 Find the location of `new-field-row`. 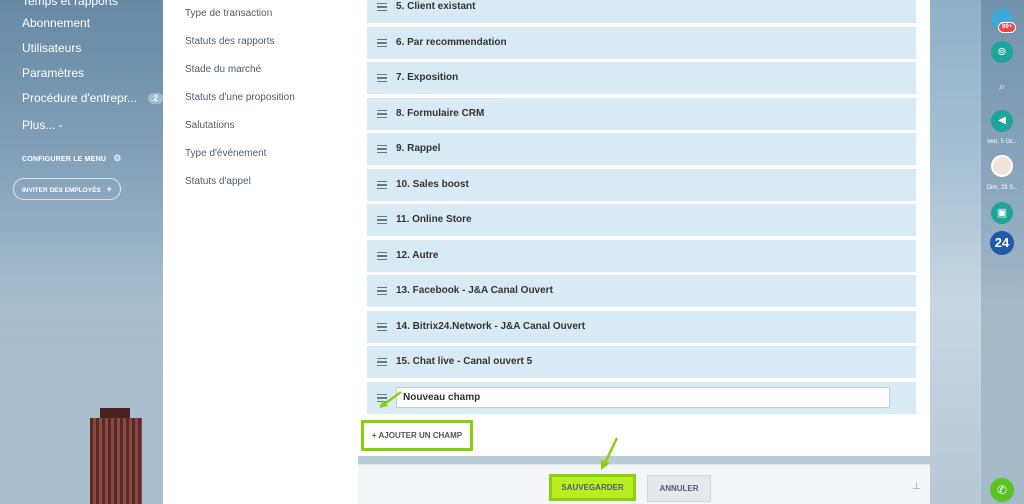

new-field-row is located at coordinates (641, 398).